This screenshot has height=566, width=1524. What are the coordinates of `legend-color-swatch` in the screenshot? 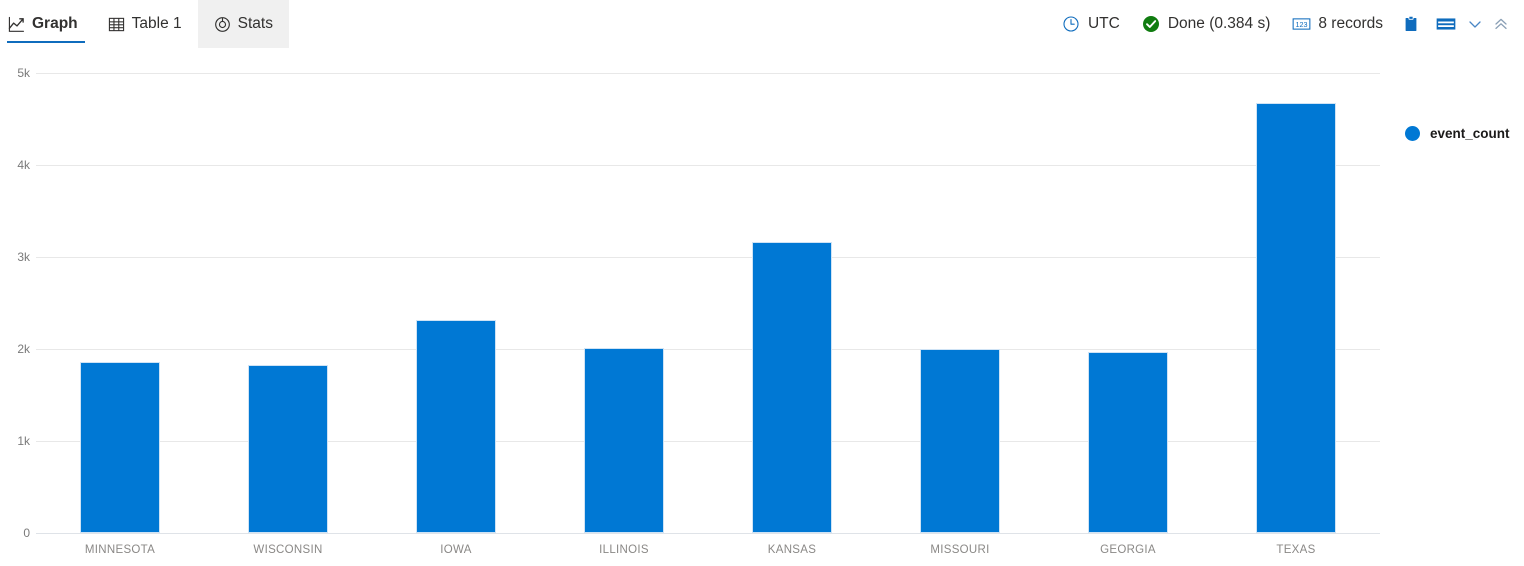 It's located at (1412, 133).